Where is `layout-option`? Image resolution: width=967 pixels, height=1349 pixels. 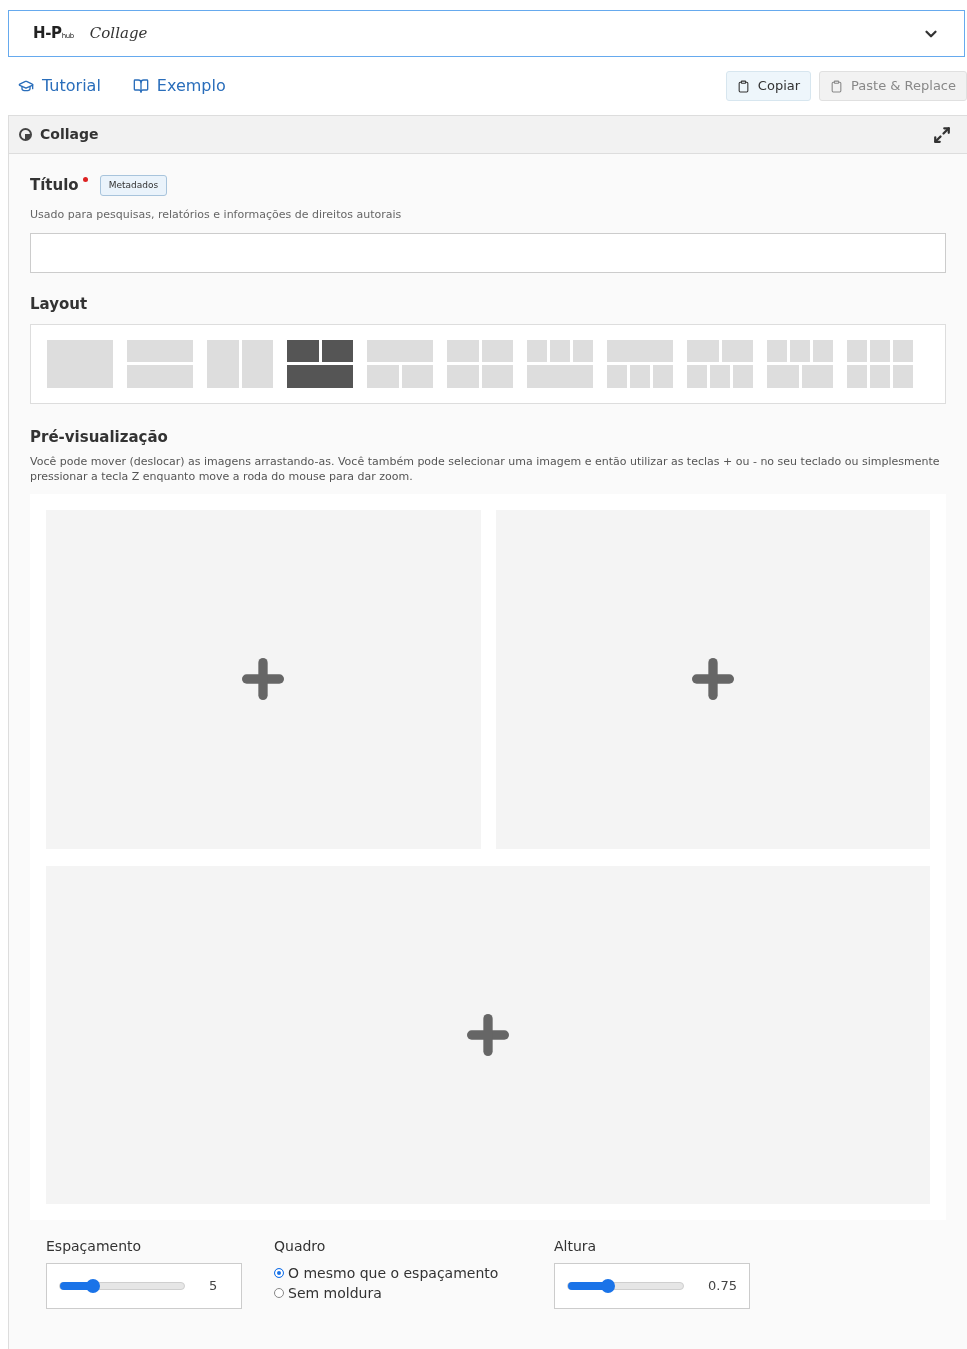
layout-option is located at coordinates (320, 363).